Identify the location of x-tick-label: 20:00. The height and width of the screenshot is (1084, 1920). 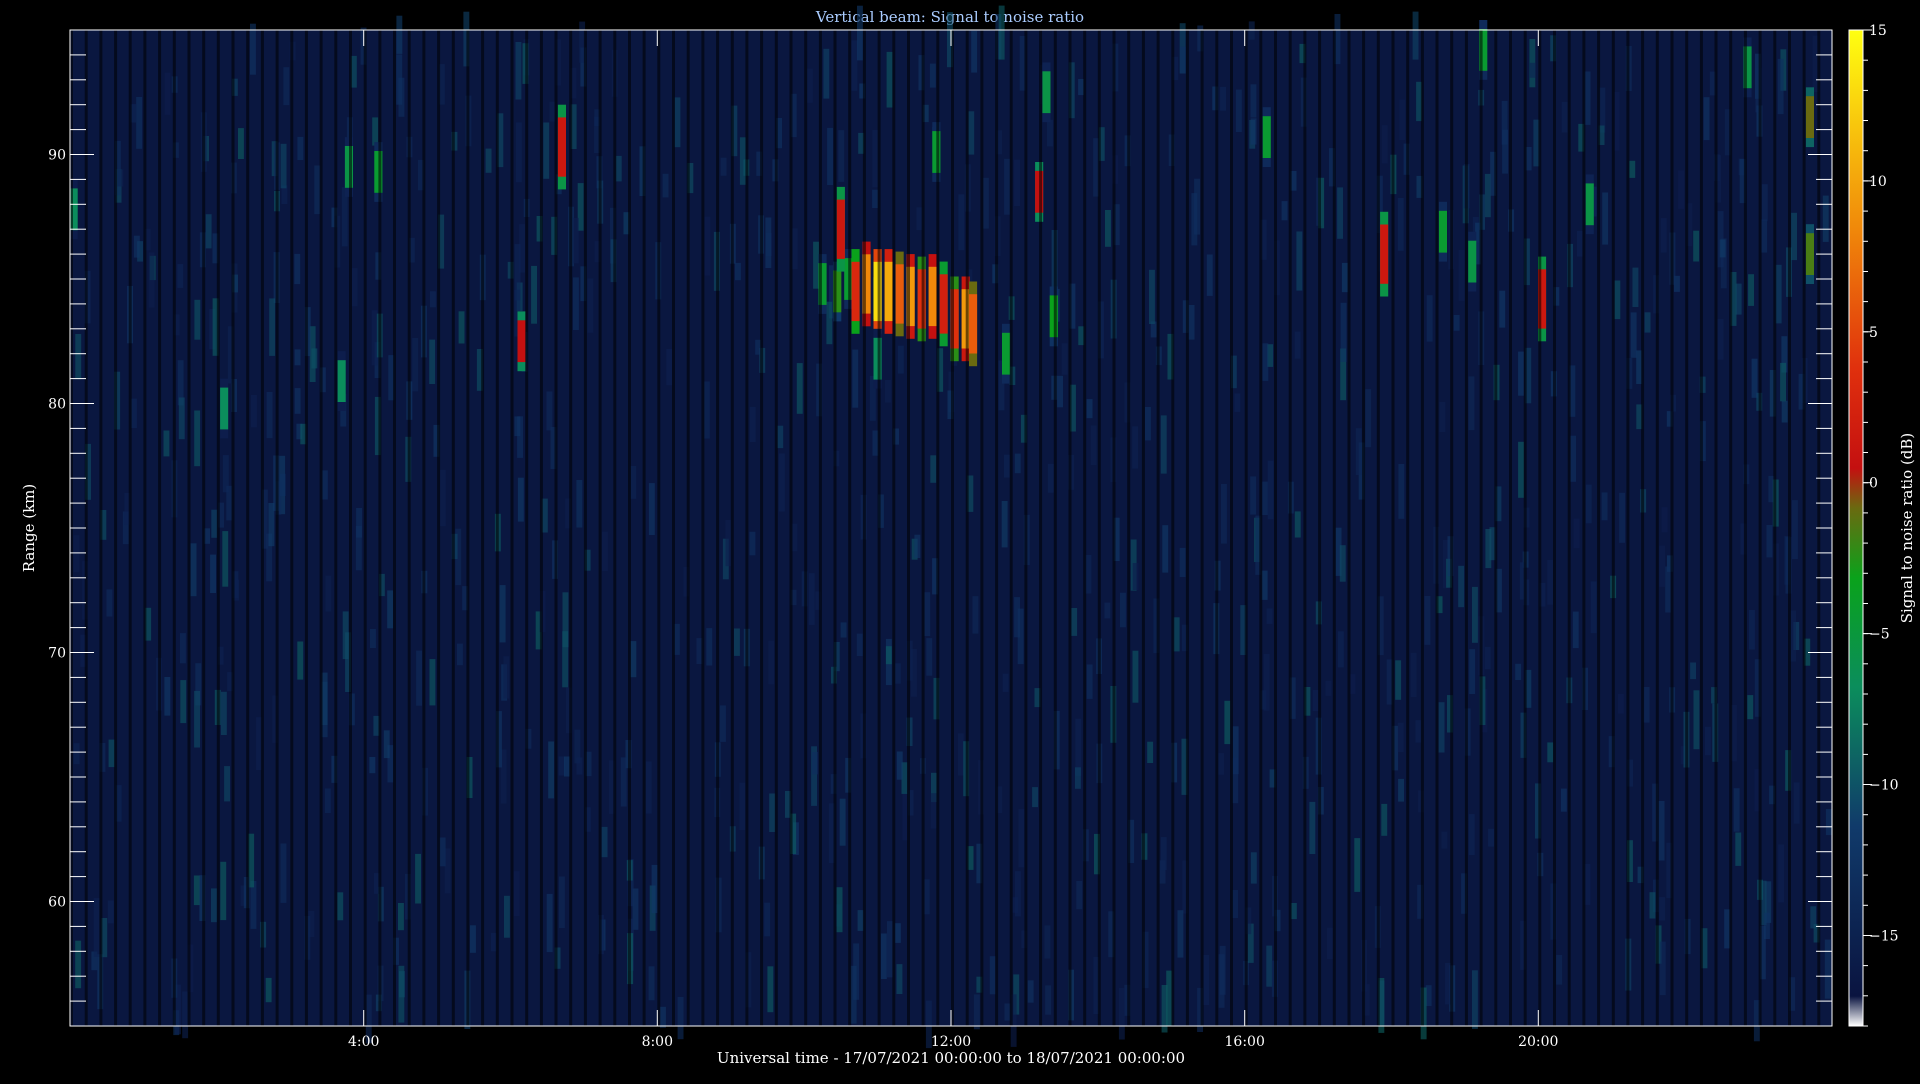
(1538, 1042).